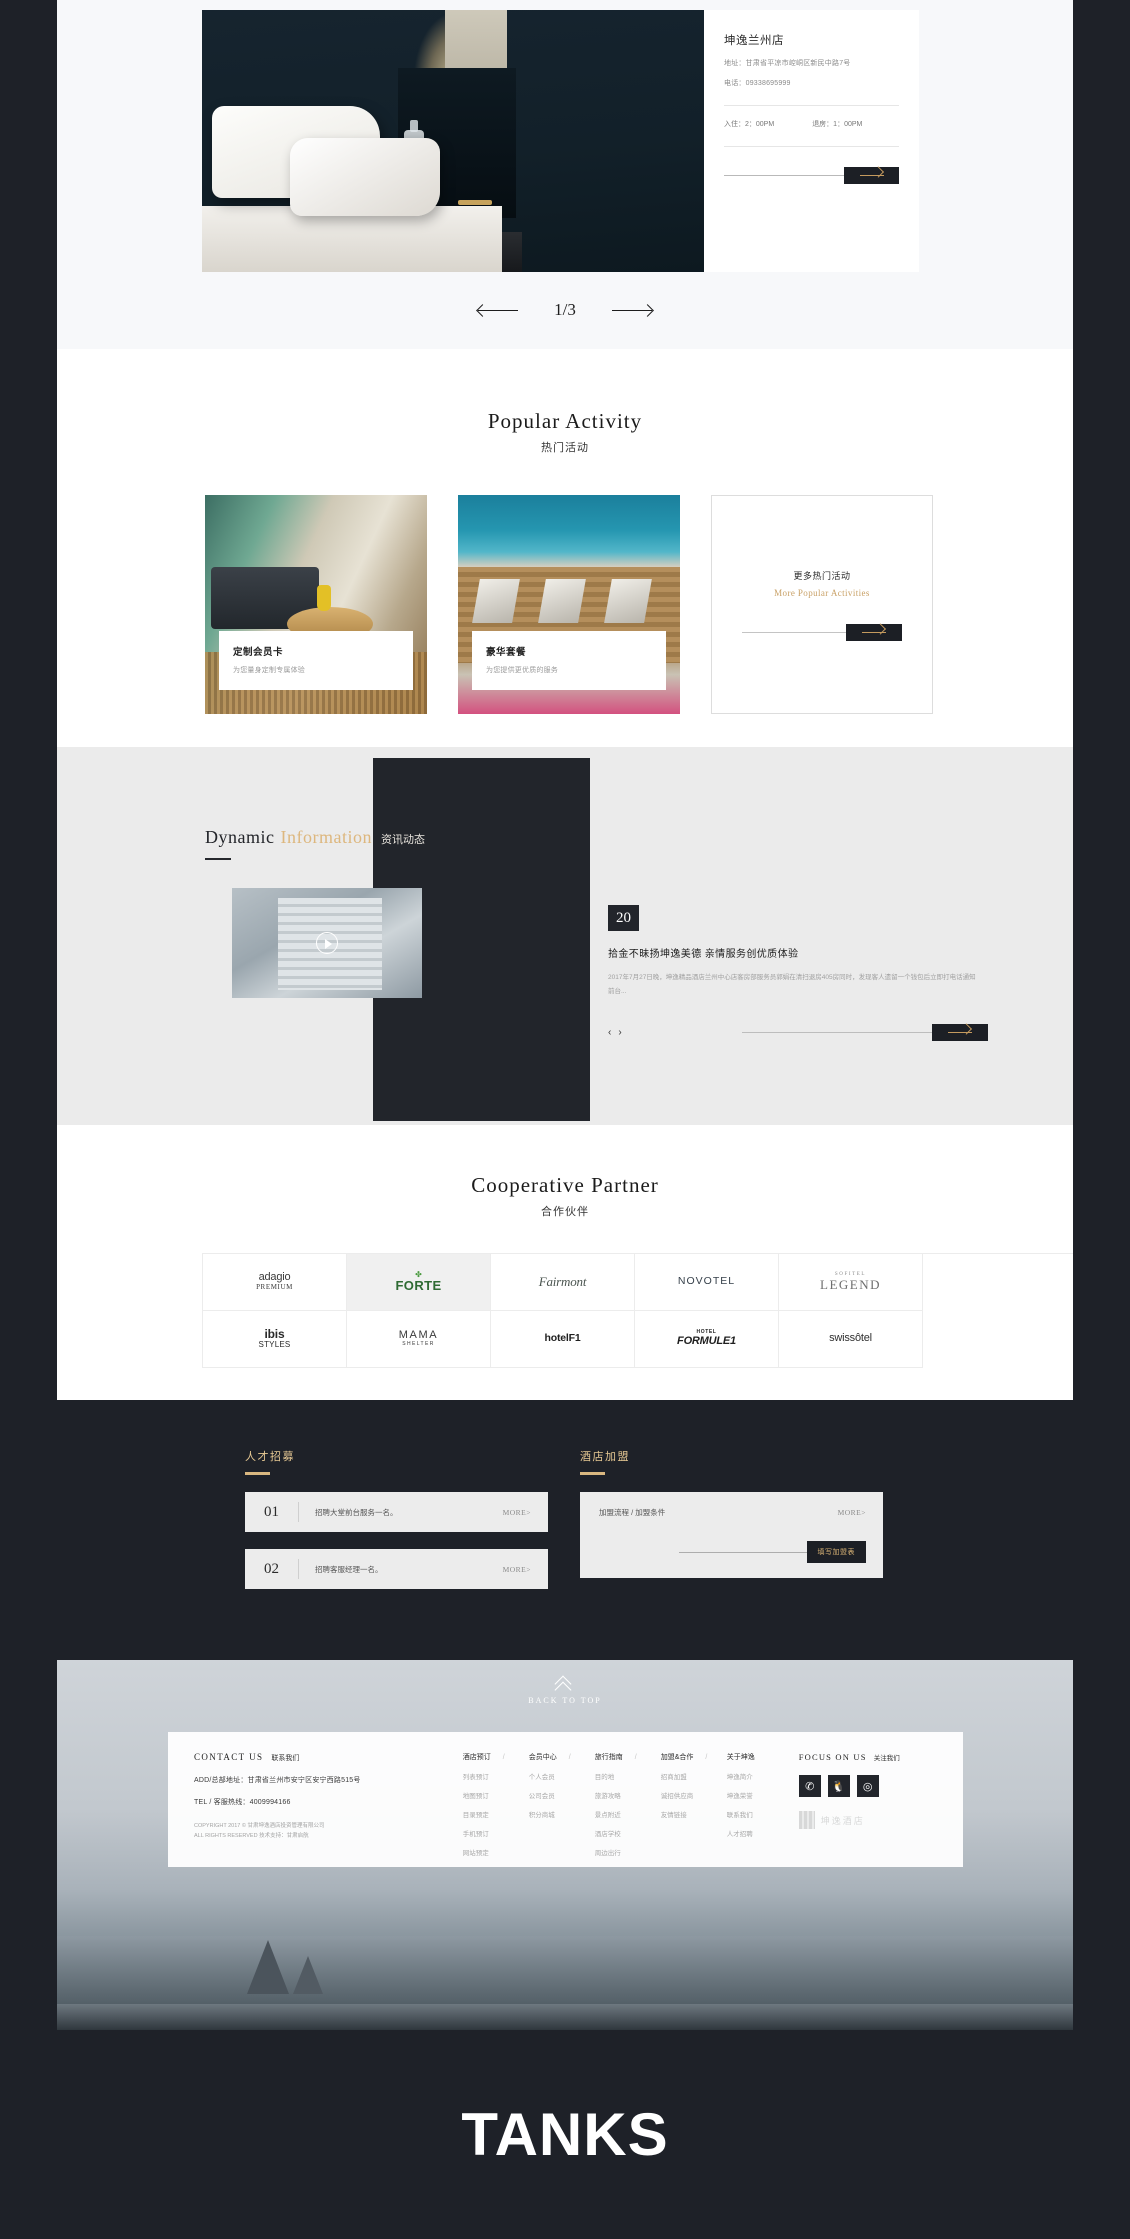 The image size is (1130, 2239). What do you see at coordinates (565, 2017) in the screenshot?
I see `beach-foreground` at bounding box center [565, 2017].